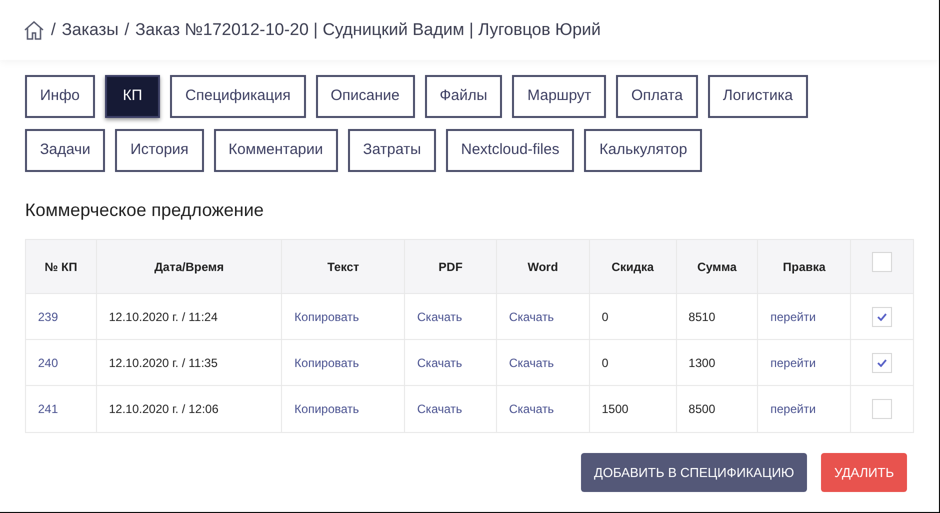 Image resolution: width=940 pixels, height=513 pixels. Describe the element at coordinates (543, 267) in the screenshot. I see `column-header: Word` at that location.